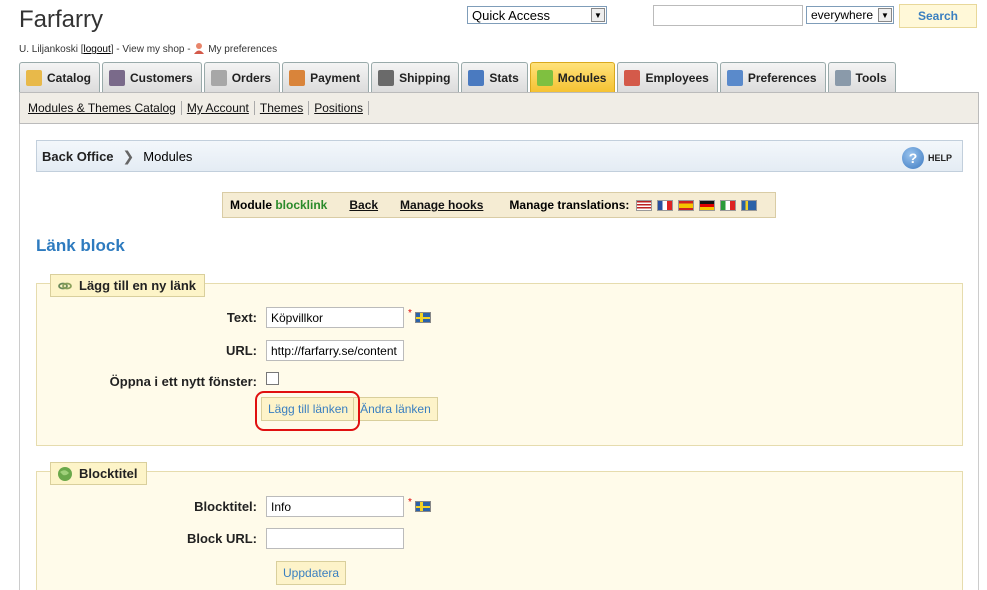 The image size is (987, 590). Describe the element at coordinates (782, 77) in the screenshot. I see `tab-label: Preferences` at that location.